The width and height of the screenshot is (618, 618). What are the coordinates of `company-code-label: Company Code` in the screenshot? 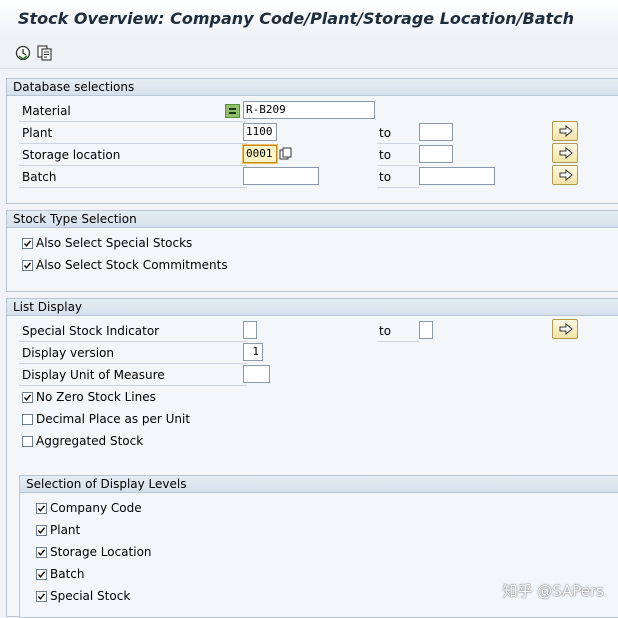 It's located at (96, 508).